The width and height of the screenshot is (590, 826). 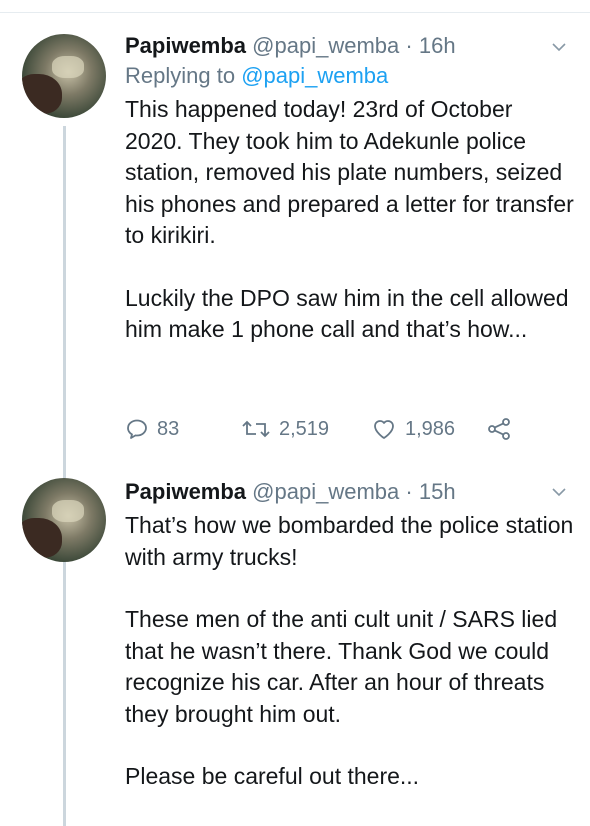 What do you see at coordinates (183, 75) in the screenshot?
I see `replying-prefix: Replying to` at bounding box center [183, 75].